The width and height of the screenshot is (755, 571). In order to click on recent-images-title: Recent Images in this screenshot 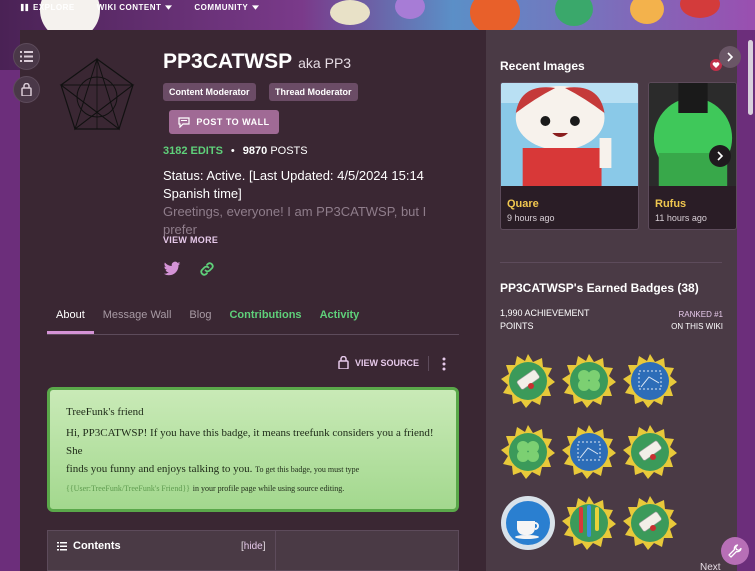, I will do `click(542, 66)`.